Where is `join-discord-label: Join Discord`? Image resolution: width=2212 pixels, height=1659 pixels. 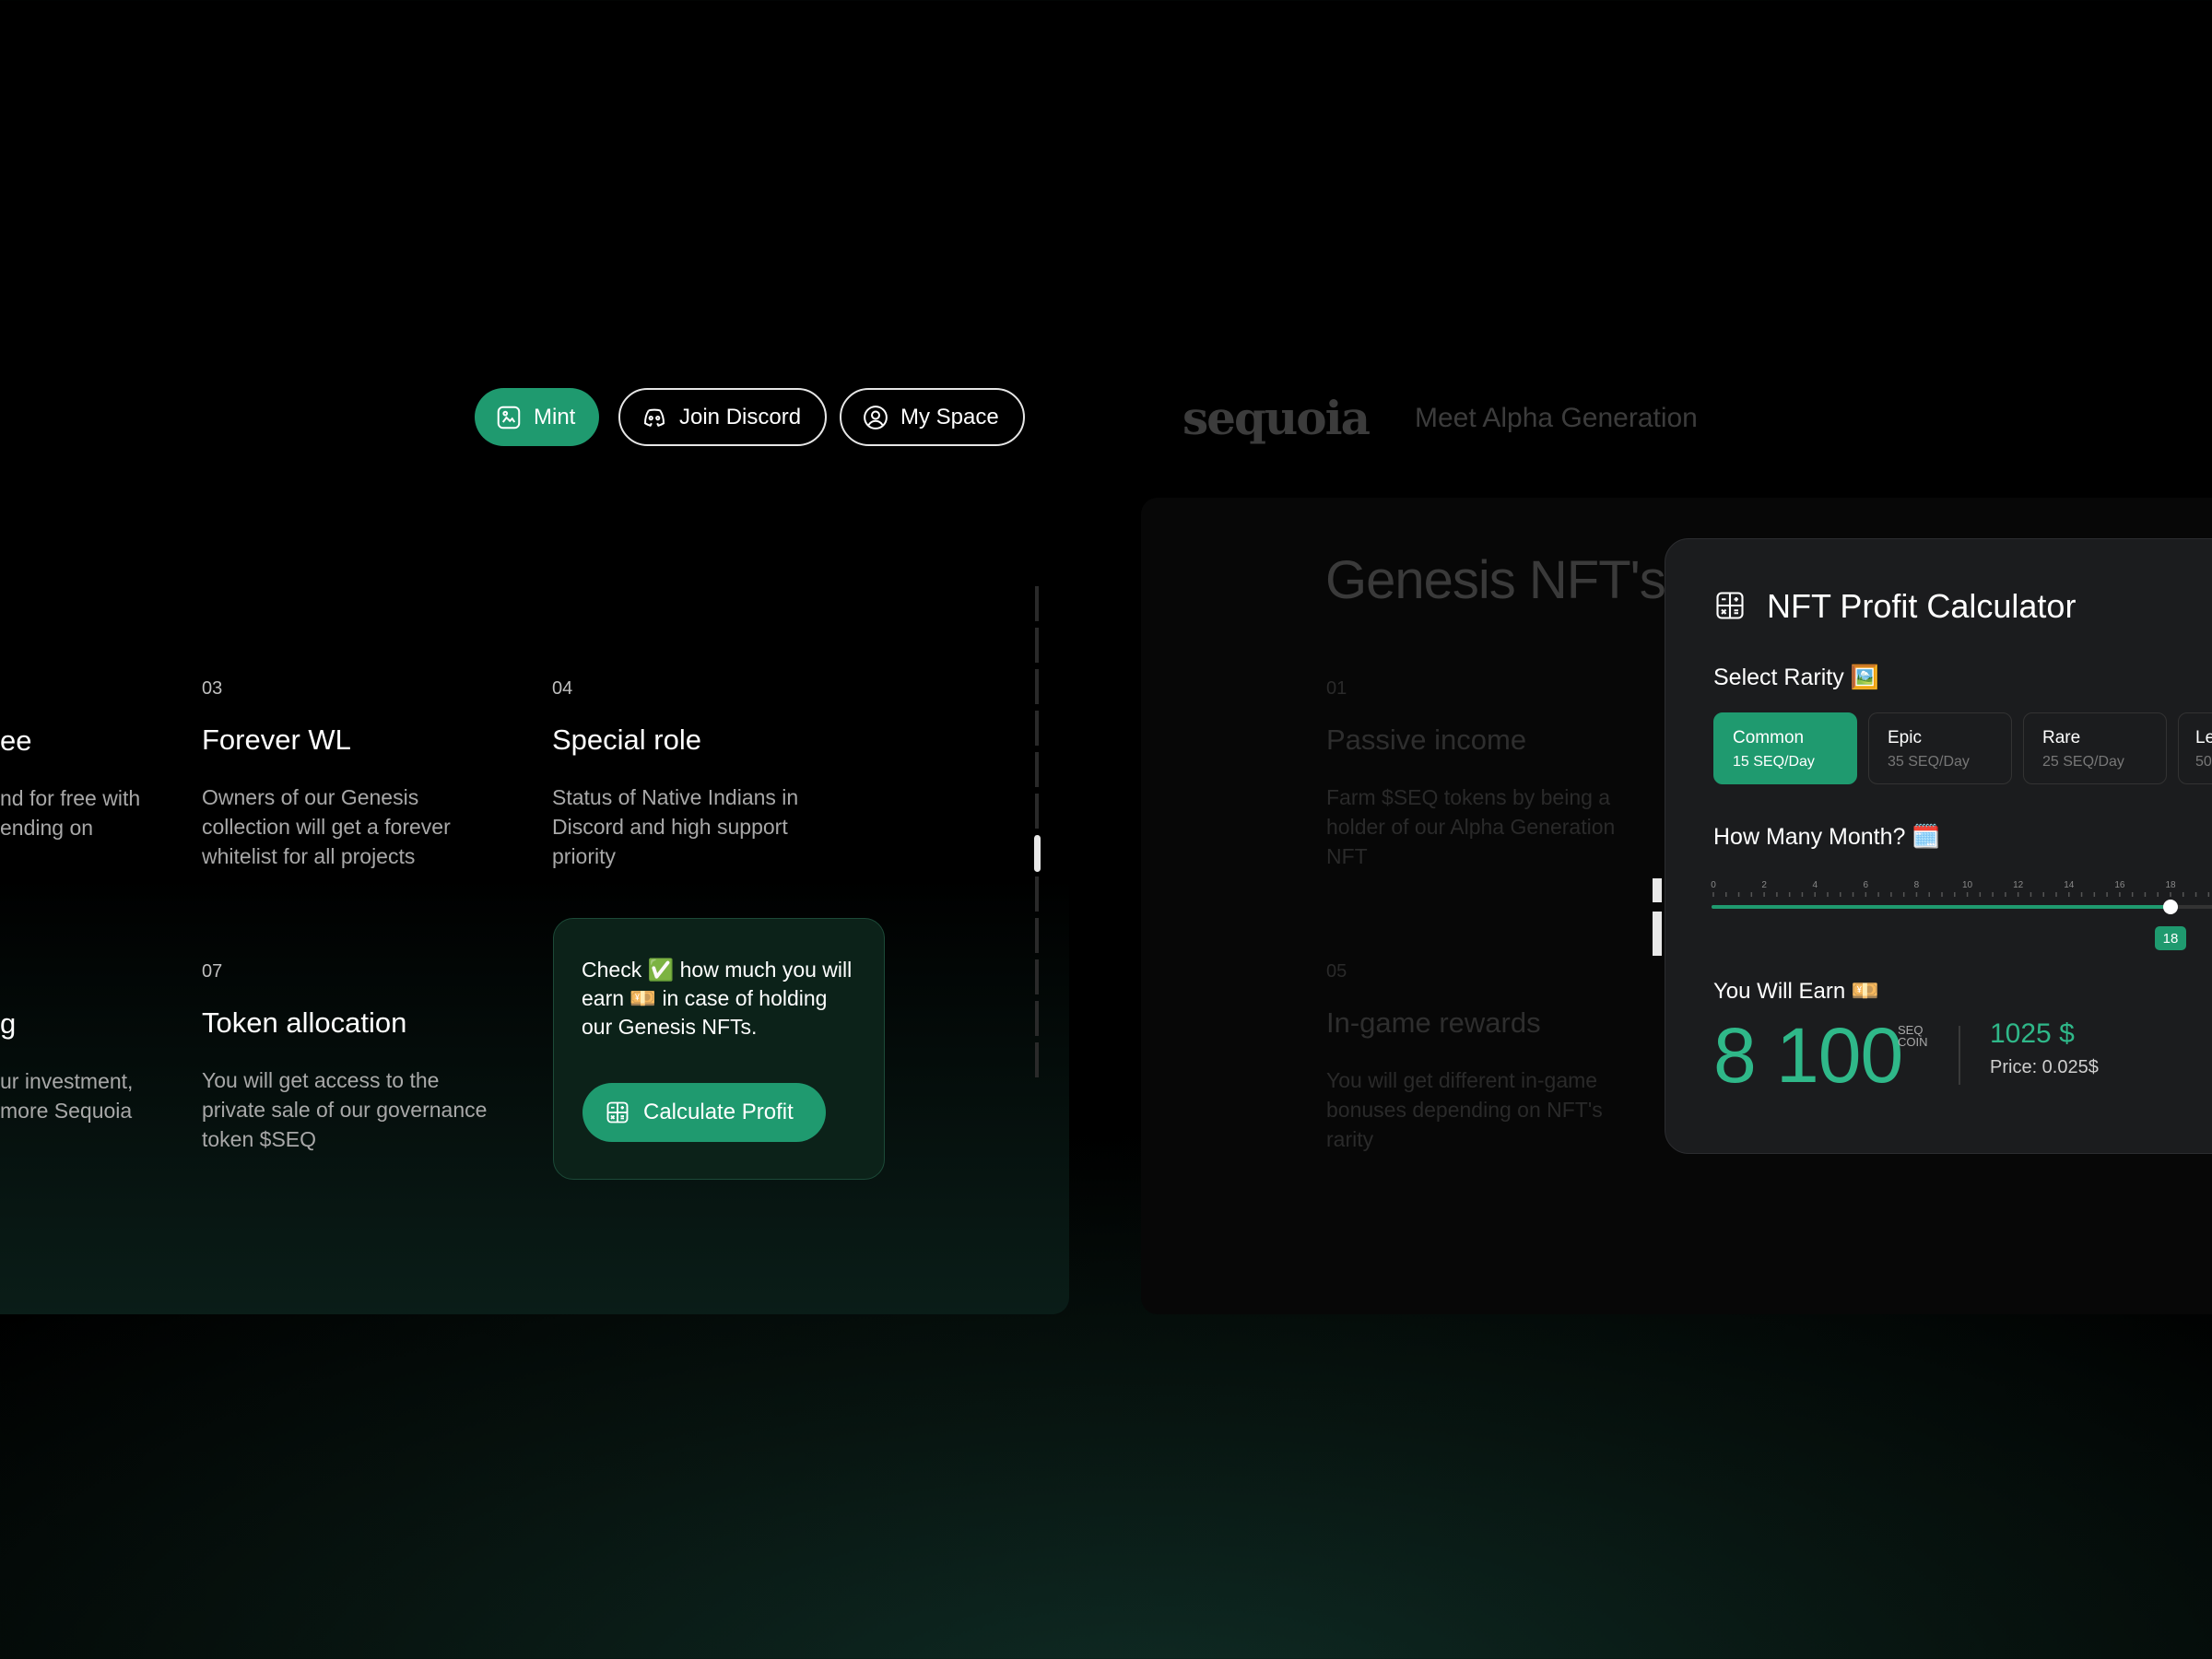 join-discord-label: Join Discord is located at coordinates (740, 416).